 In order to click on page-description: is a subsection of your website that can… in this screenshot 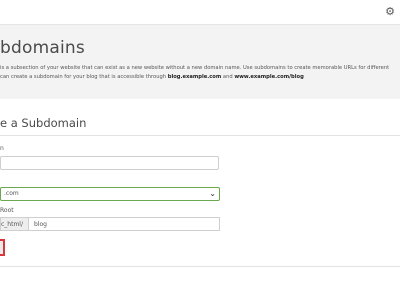, I will do `click(200, 73)`.